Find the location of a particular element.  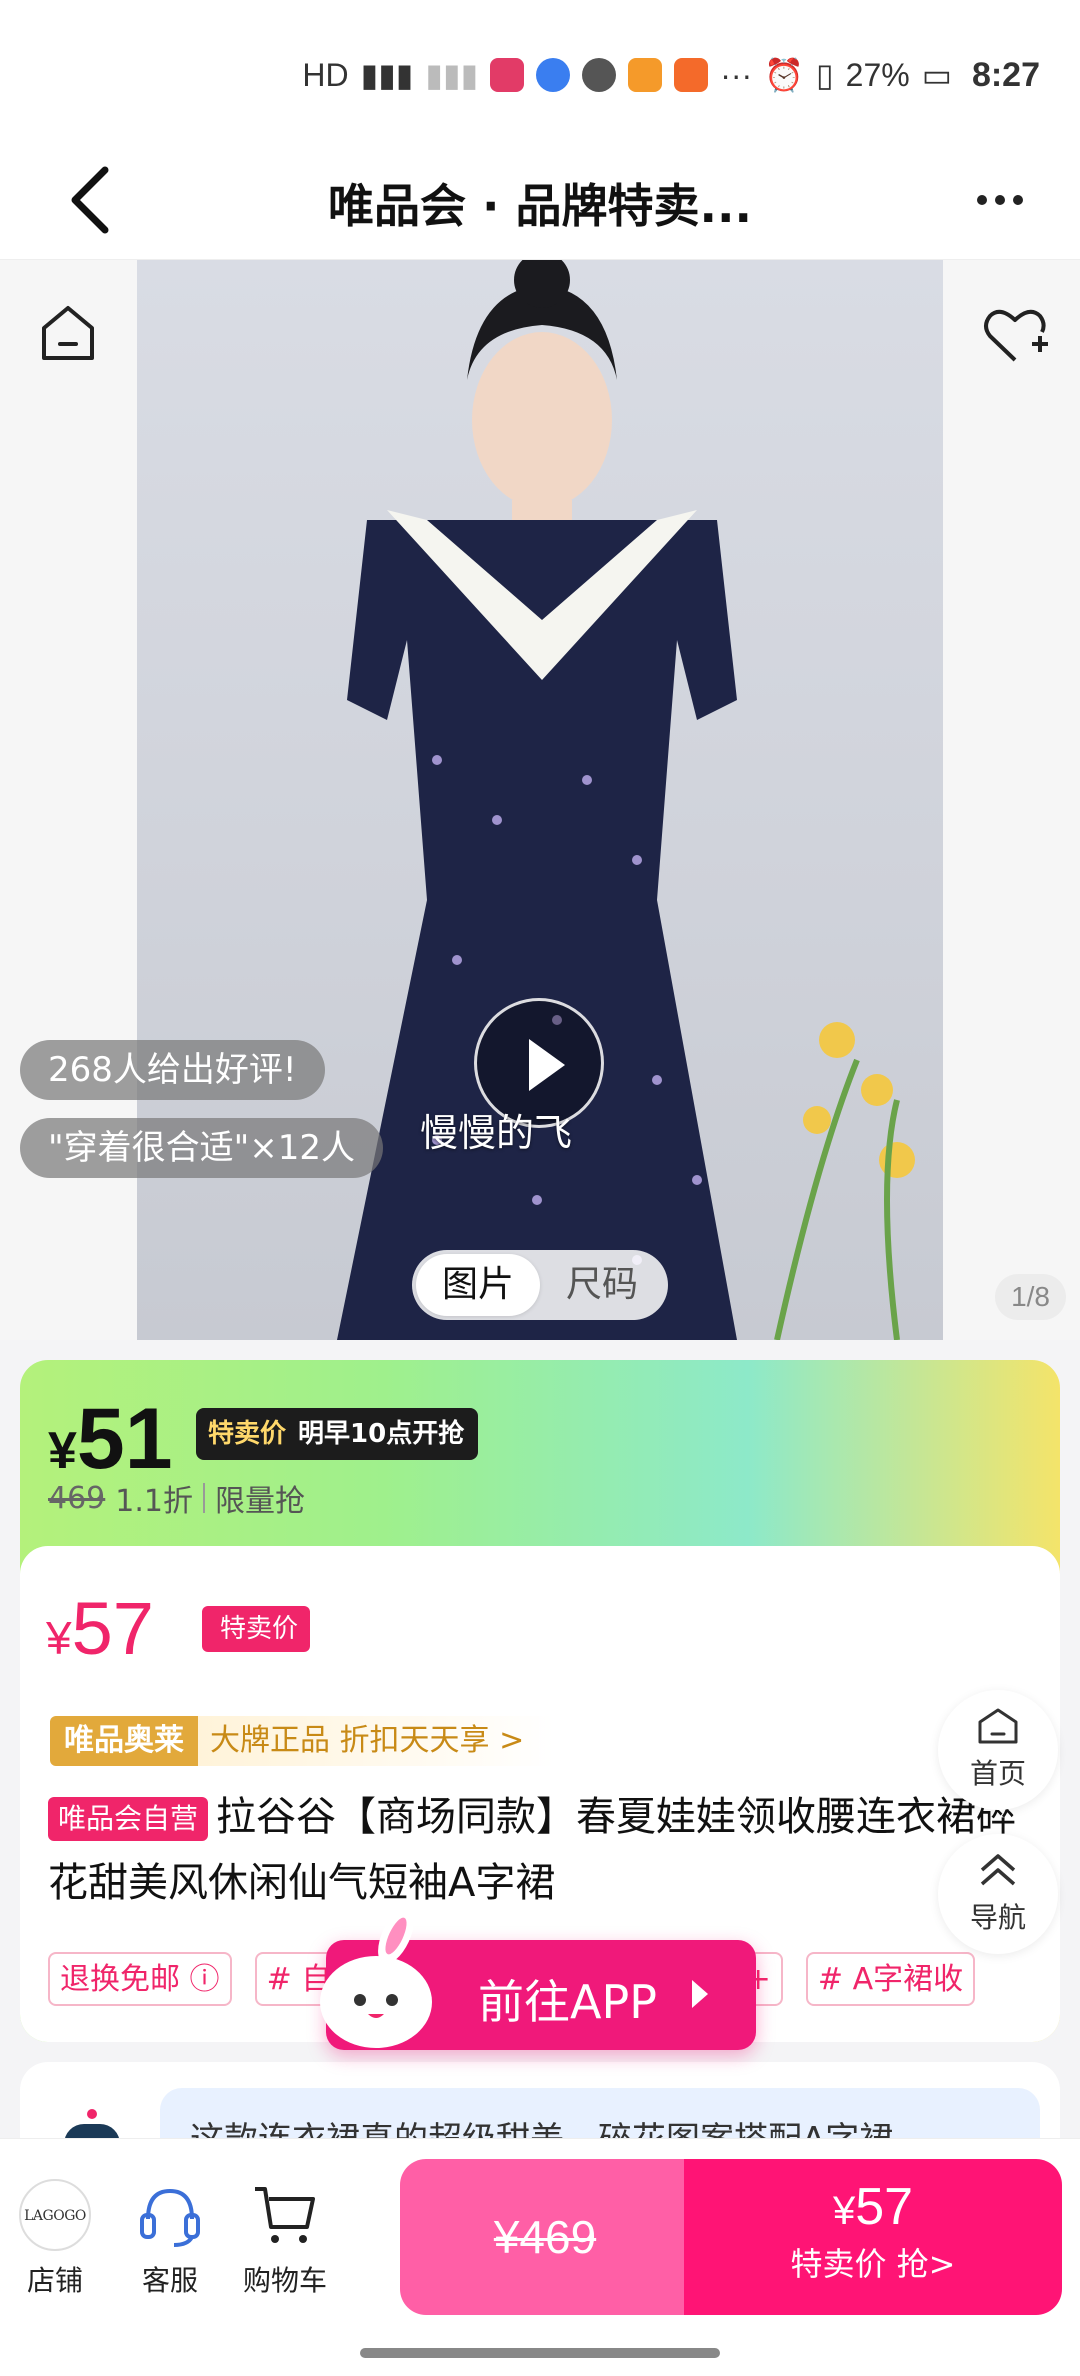

store-button: LAGOGO 店铺 is located at coordinates (55, 2239).